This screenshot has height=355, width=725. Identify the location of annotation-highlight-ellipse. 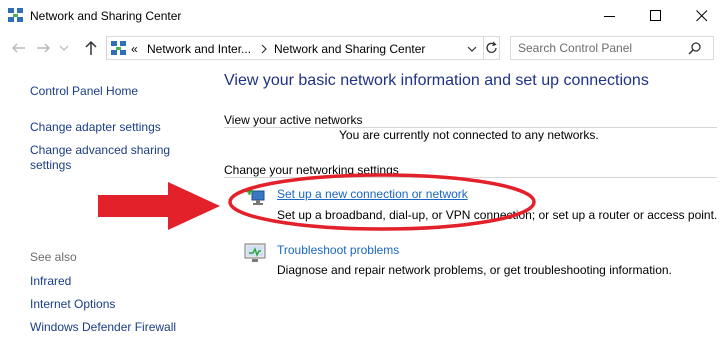
(382, 202).